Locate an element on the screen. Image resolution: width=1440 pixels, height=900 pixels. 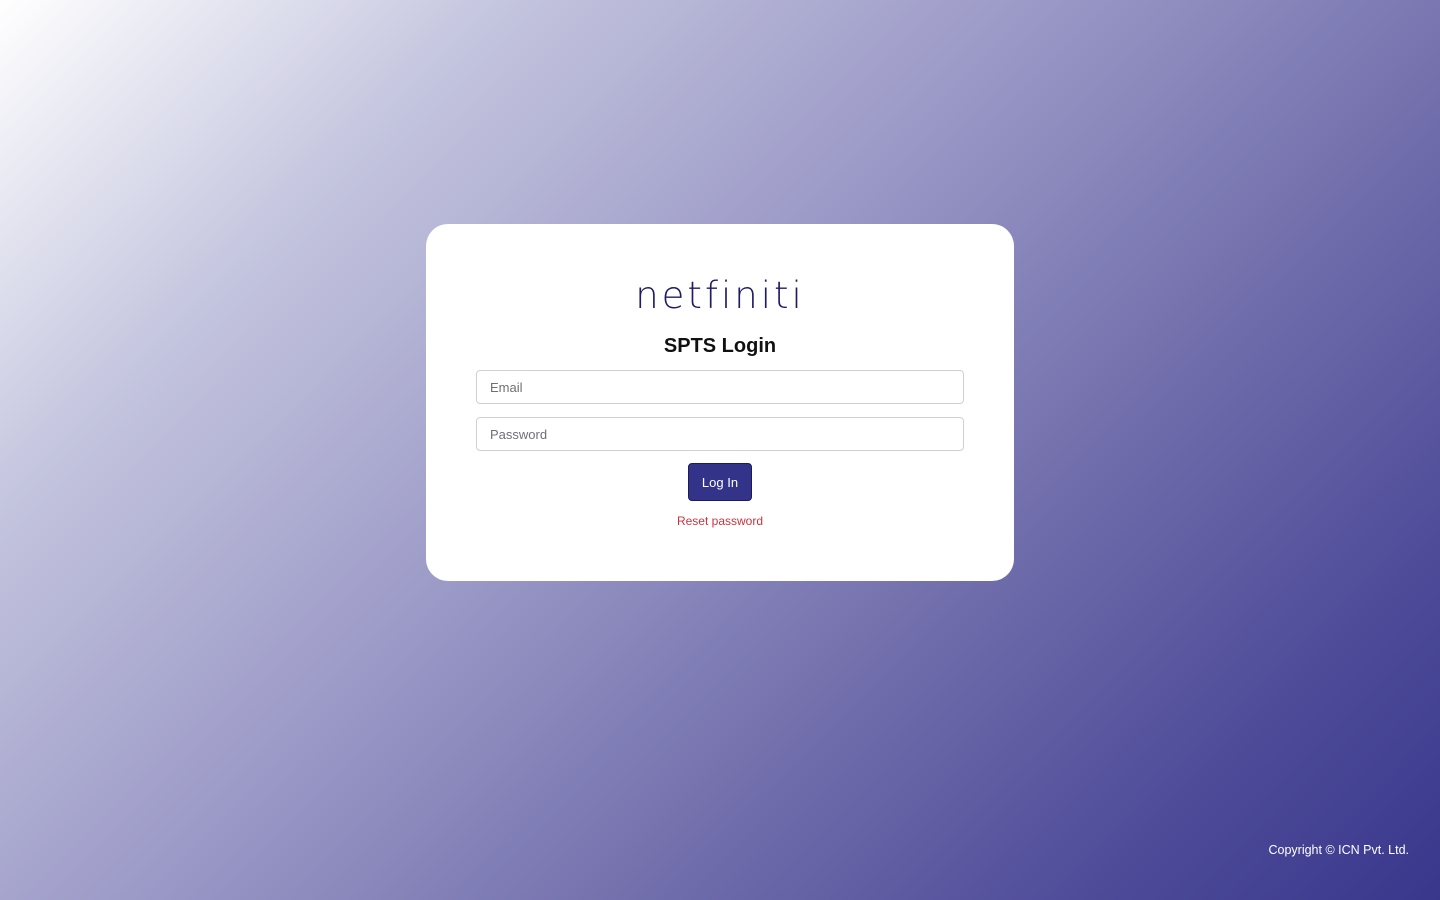
netfiniti-logo: netfiniti is located at coordinates (720, 295).